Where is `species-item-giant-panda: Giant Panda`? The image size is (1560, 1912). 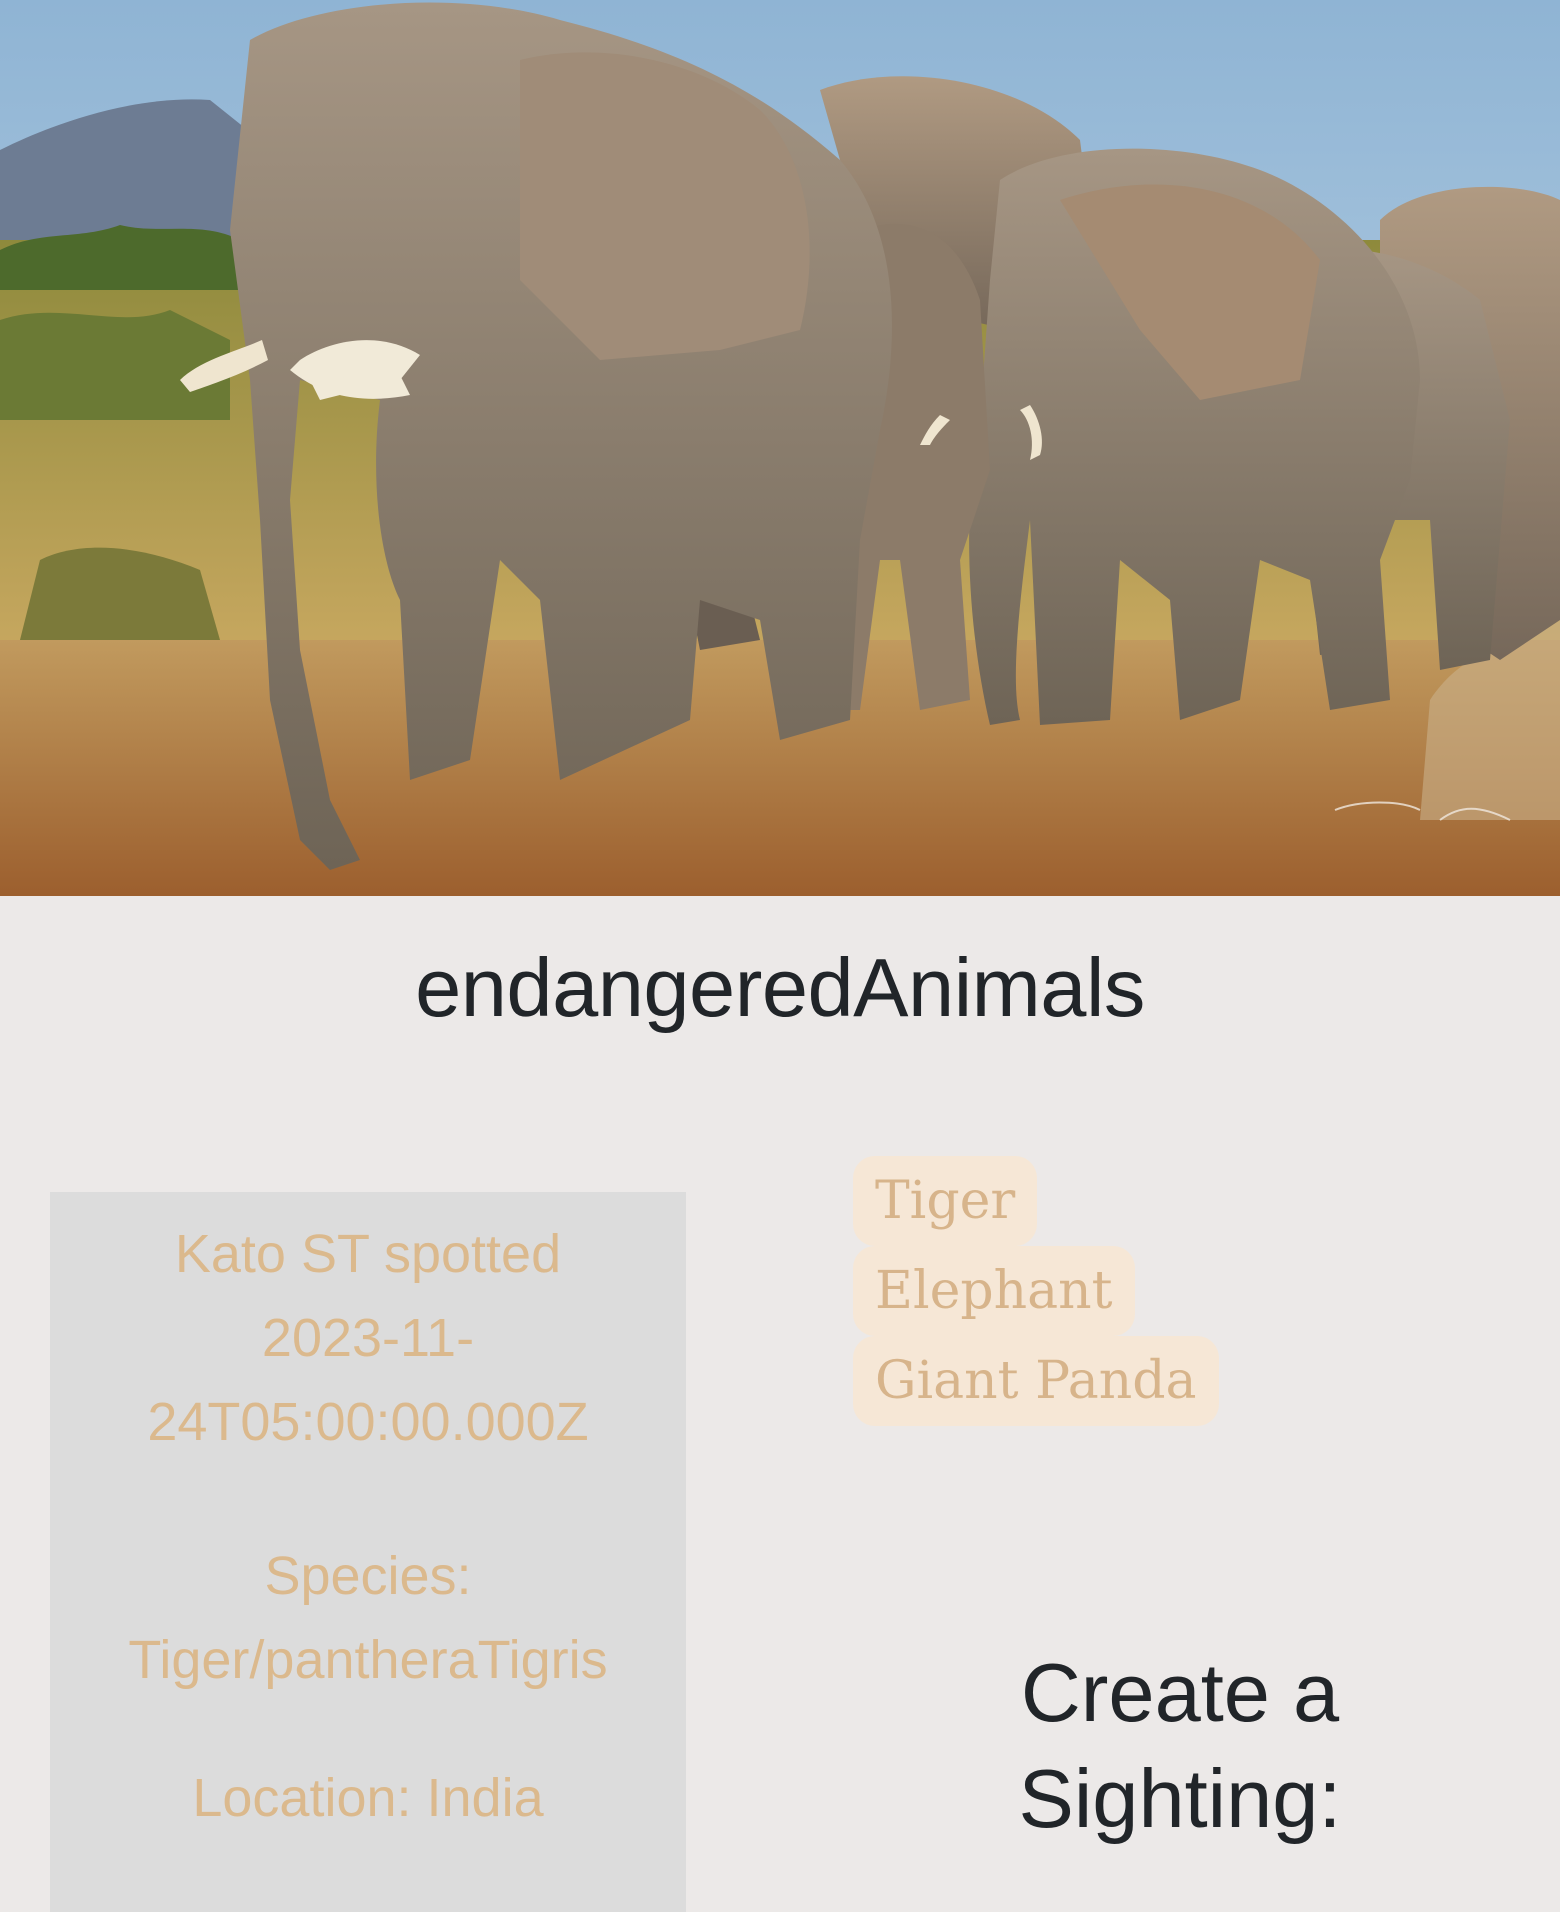 species-item-giant-panda: Giant Panda is located at coordinates (1036, 1381).